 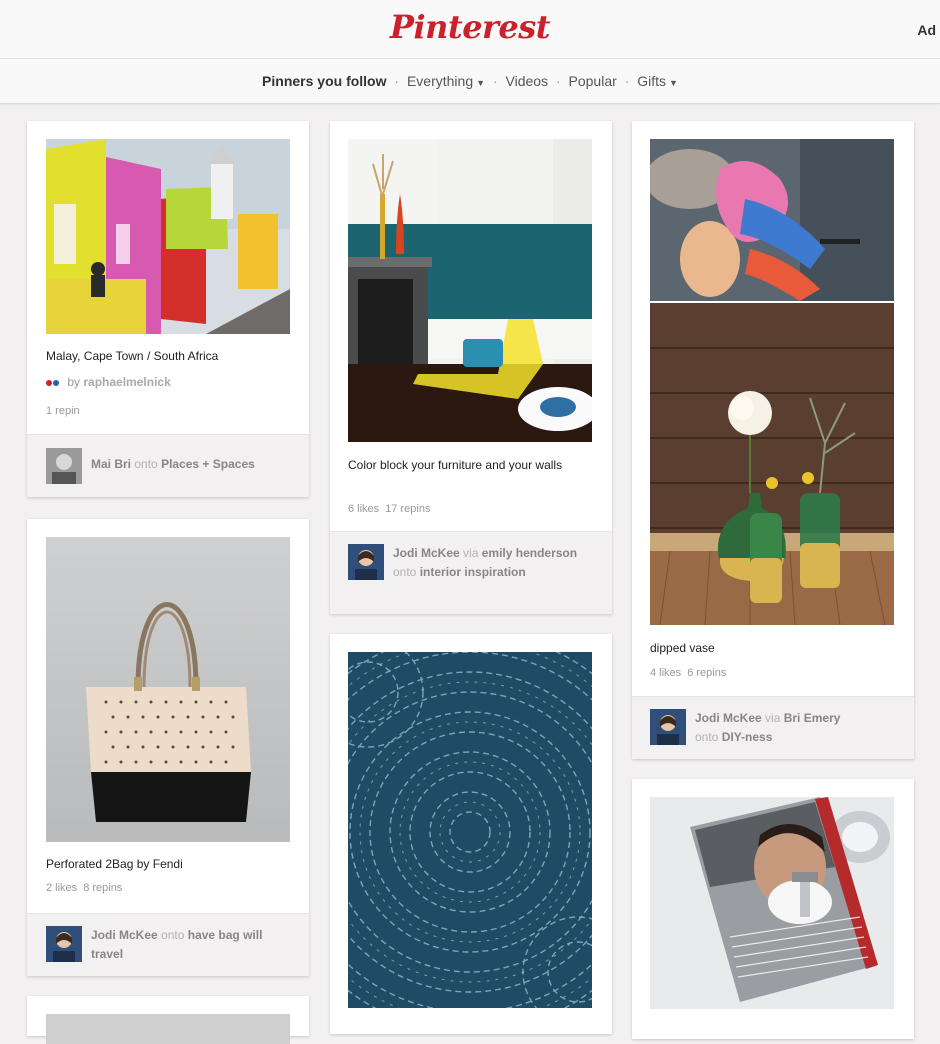 I want to click on like-count: 6 likes, so click(x=363, y=509).